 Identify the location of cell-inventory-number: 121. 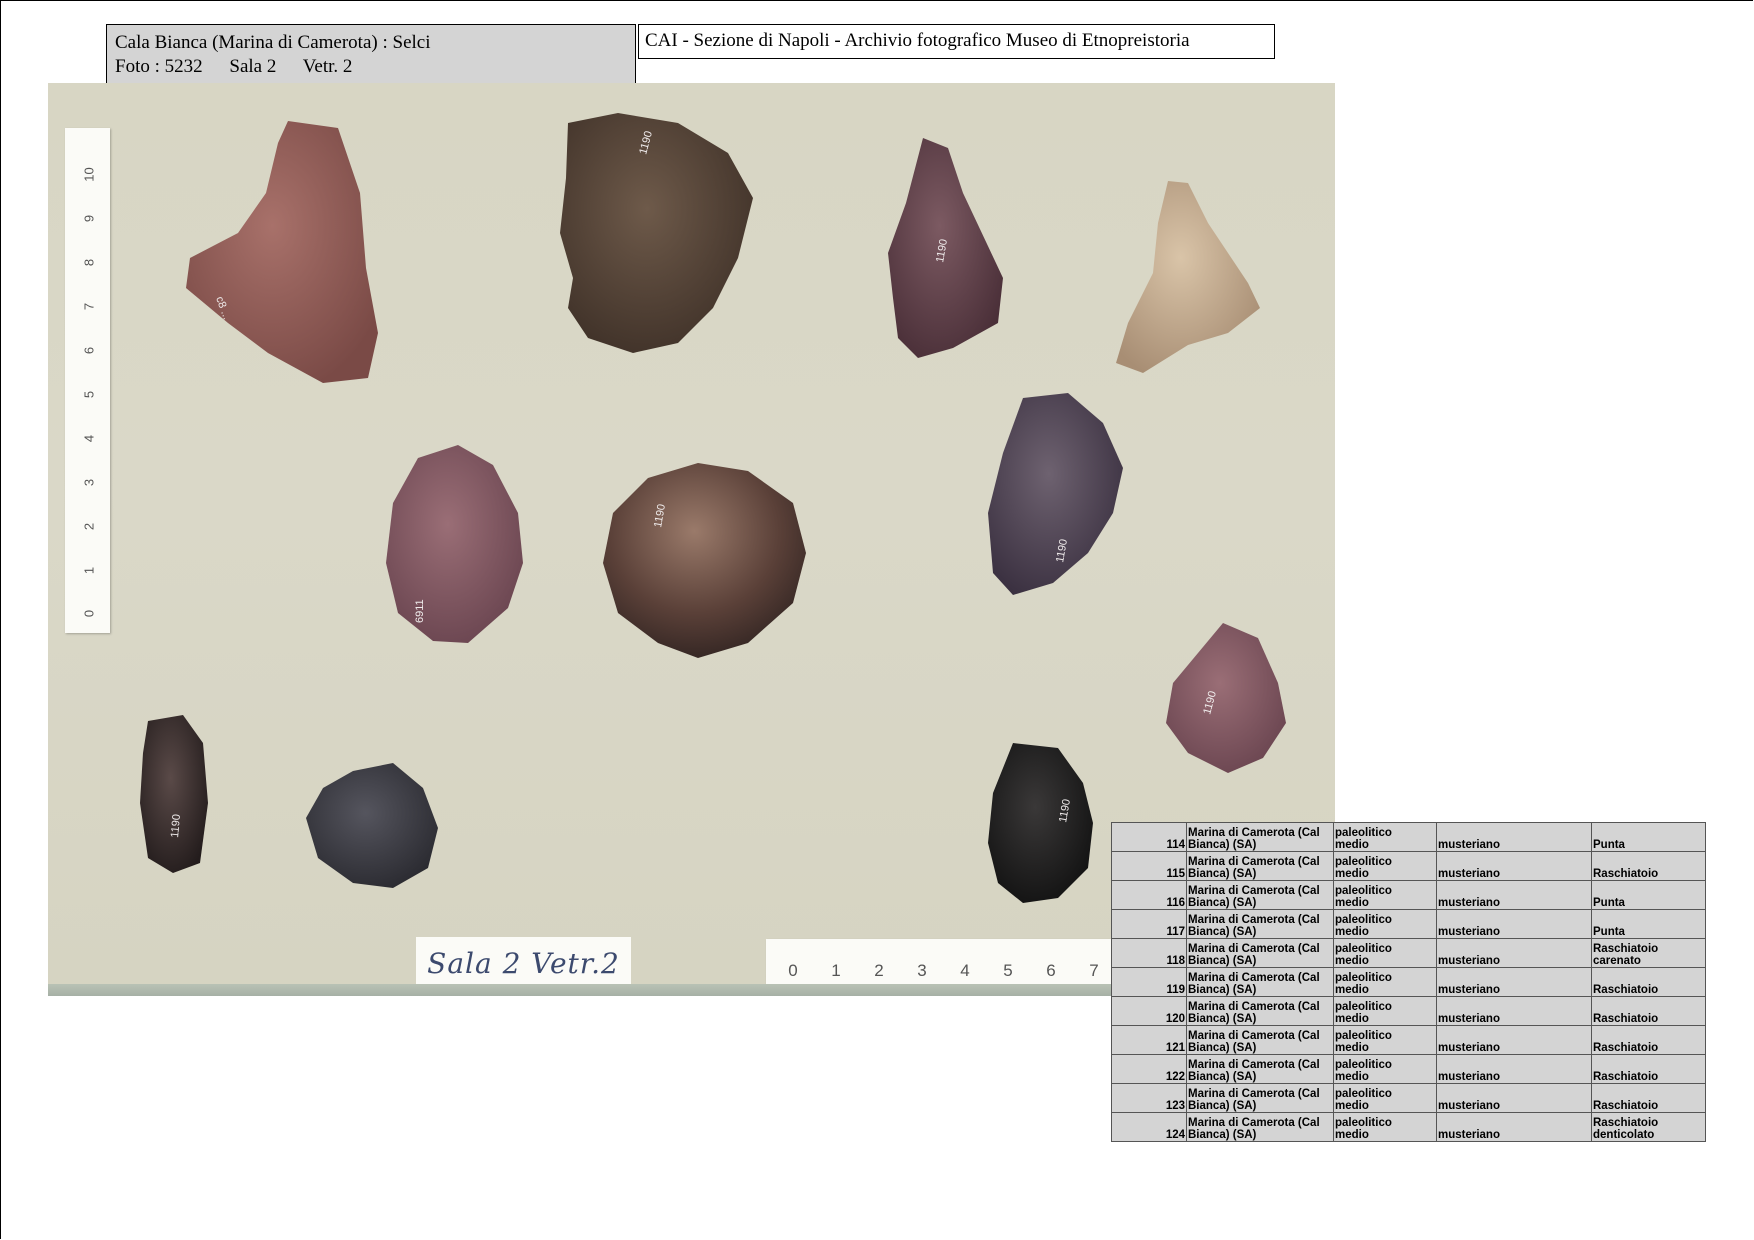
(1149, 1040).